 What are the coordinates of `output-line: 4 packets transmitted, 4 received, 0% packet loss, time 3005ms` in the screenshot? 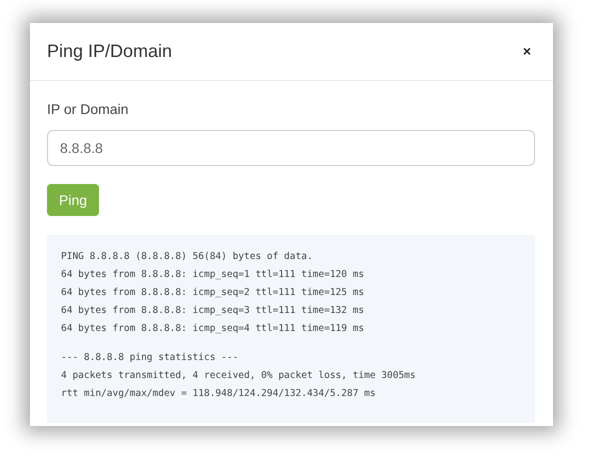 It's located at (239, 376).